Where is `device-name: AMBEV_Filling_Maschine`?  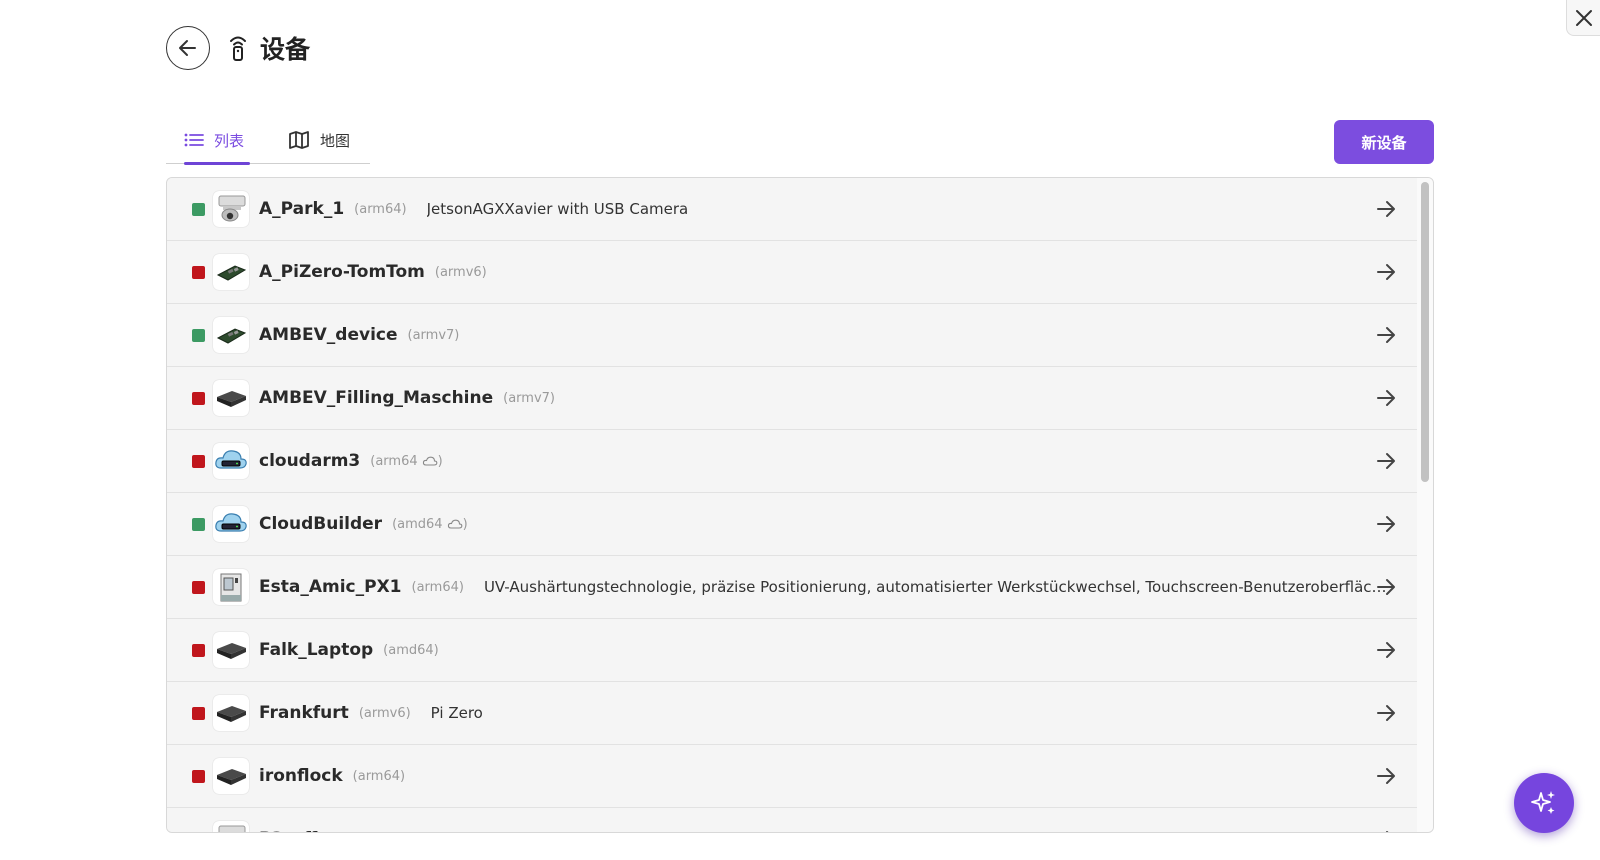
device-name: AMBEV_Filling_Maschine is located at coordinates (376, 398).